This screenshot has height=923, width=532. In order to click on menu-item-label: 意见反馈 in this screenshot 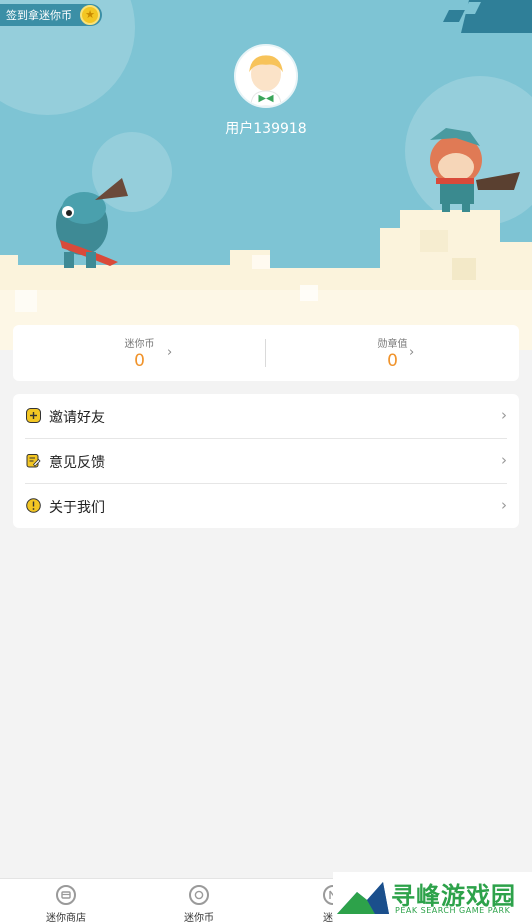, I will do `click(77, 463)`.